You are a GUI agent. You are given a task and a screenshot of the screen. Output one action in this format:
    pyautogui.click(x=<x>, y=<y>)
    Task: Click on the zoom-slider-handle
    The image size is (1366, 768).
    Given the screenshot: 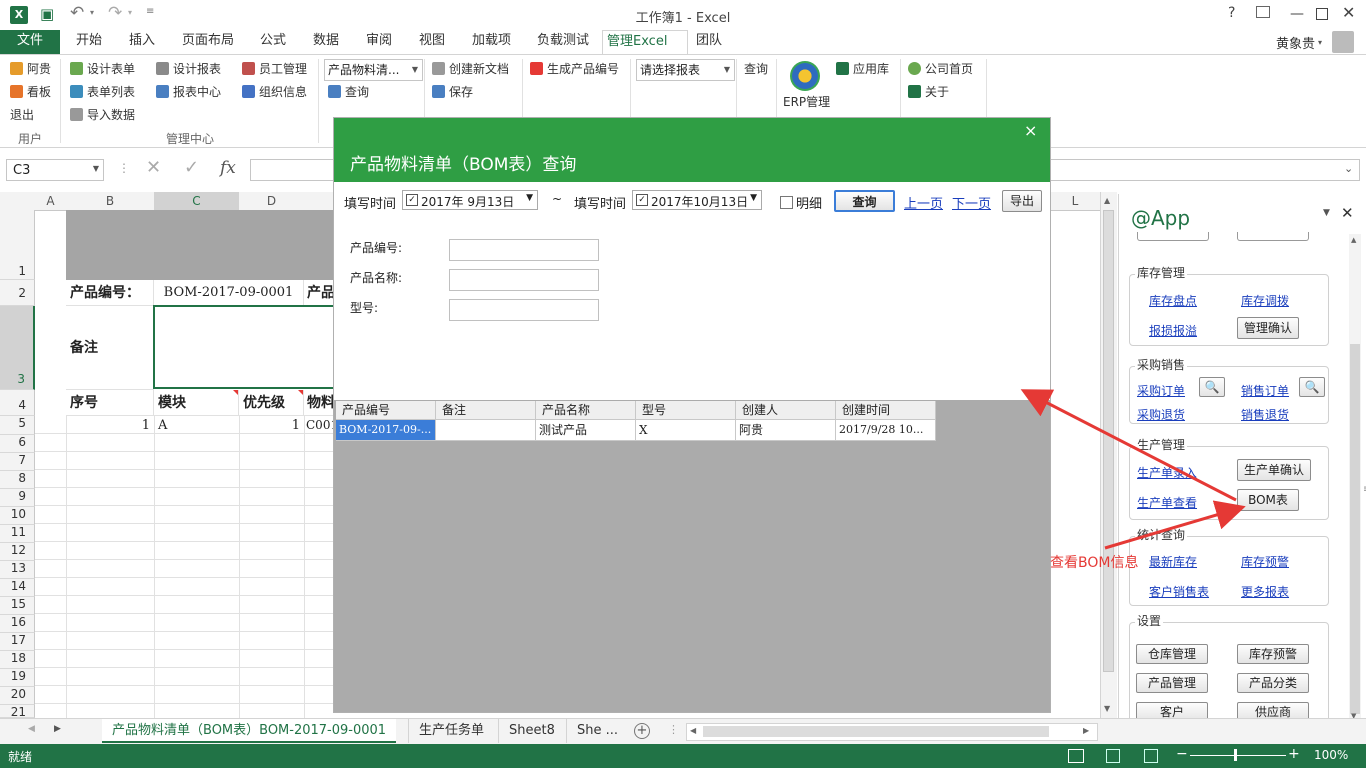 What is the action you would take?
    pyautogui.click(x=1235, y=755)
    